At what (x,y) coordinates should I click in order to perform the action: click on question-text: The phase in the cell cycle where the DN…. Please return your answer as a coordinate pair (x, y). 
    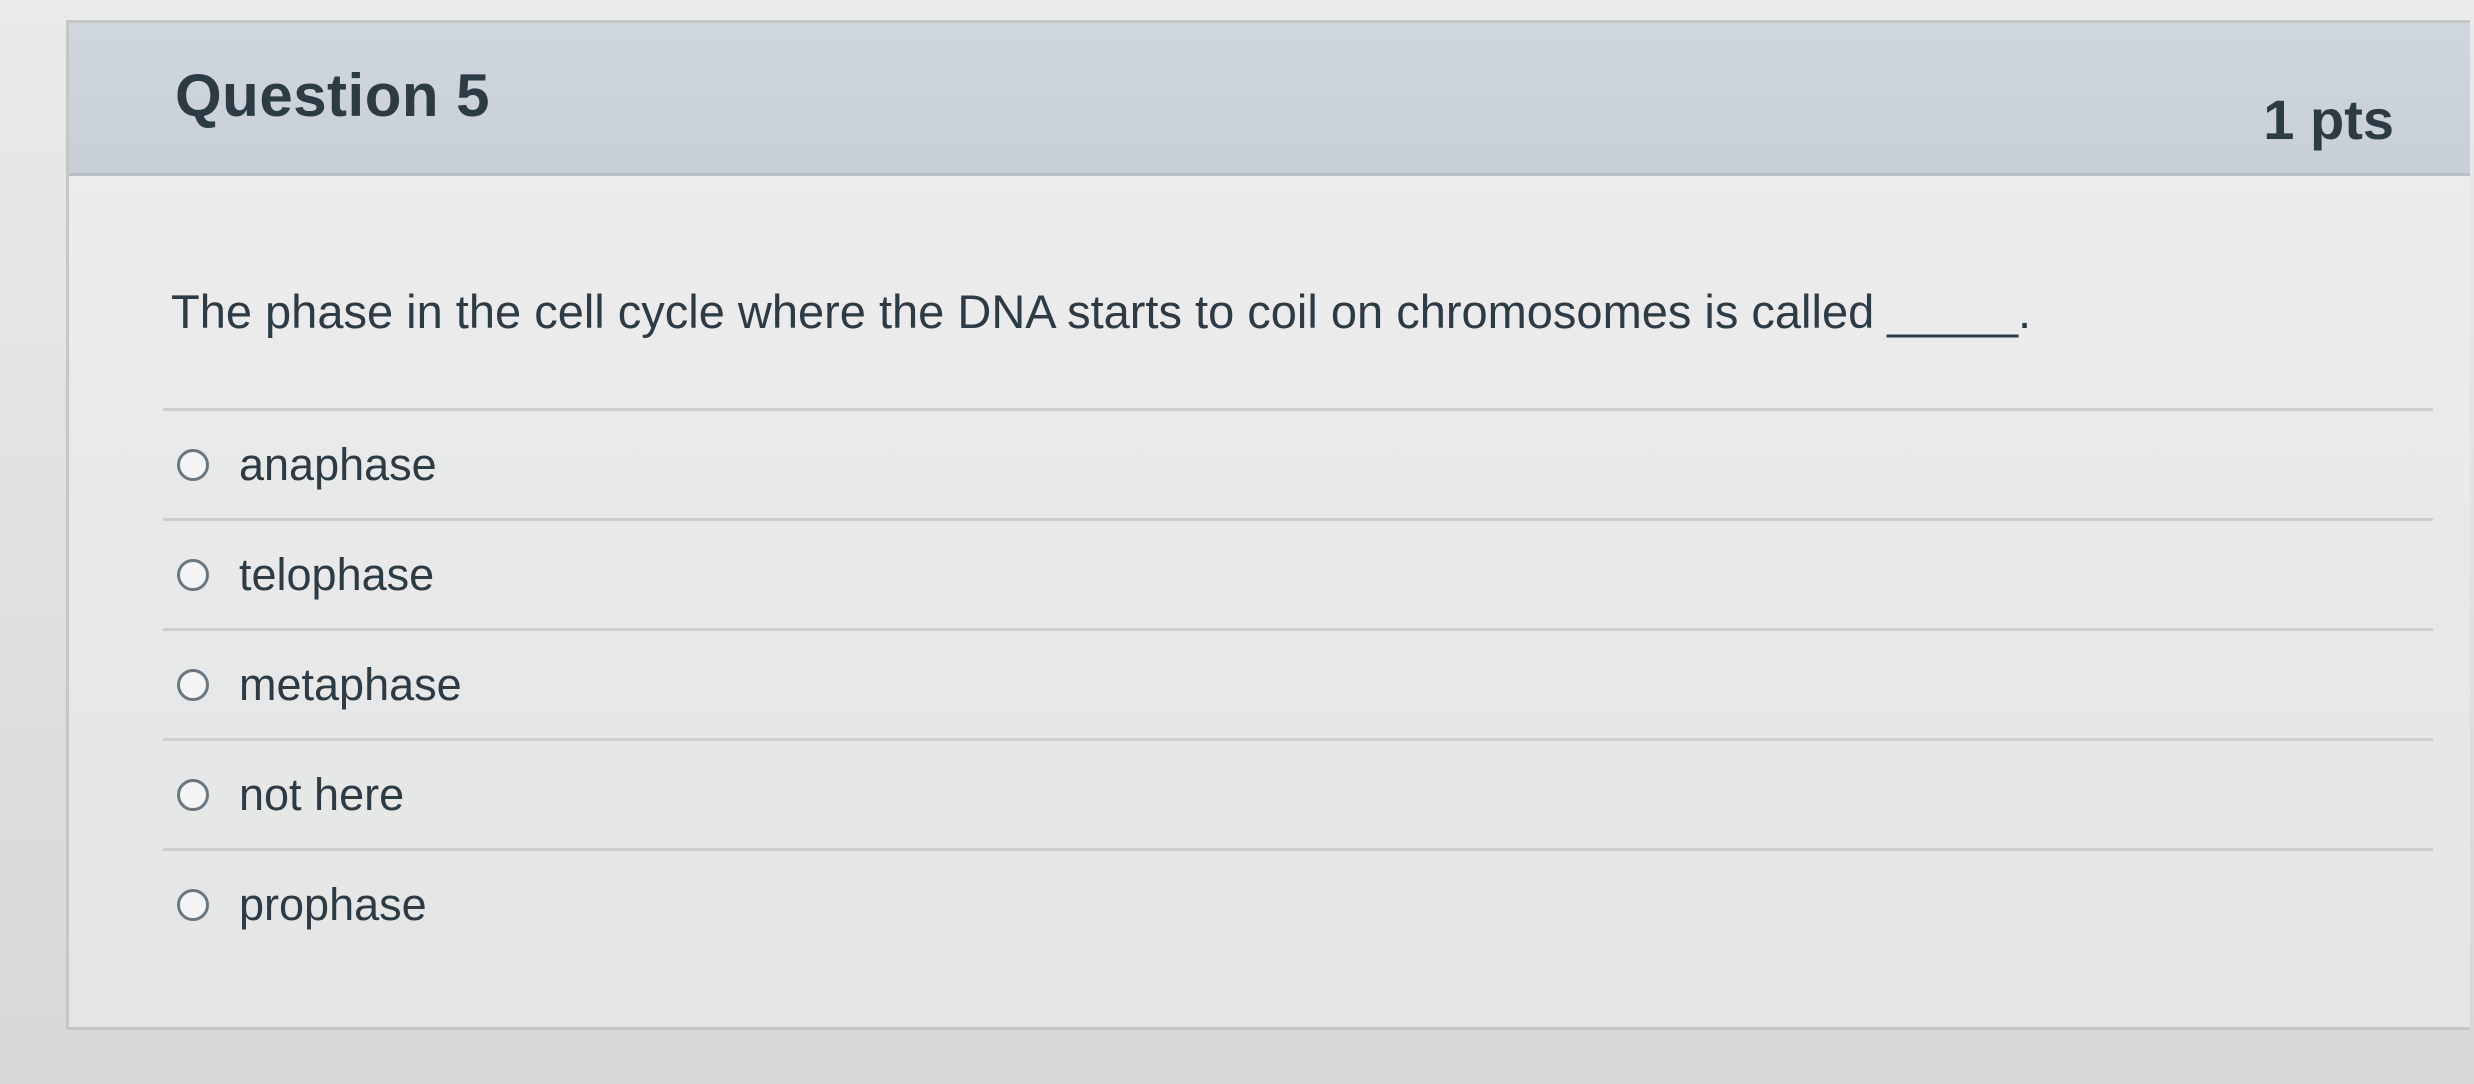
    Looking at the image, I should click on (1101, 311).